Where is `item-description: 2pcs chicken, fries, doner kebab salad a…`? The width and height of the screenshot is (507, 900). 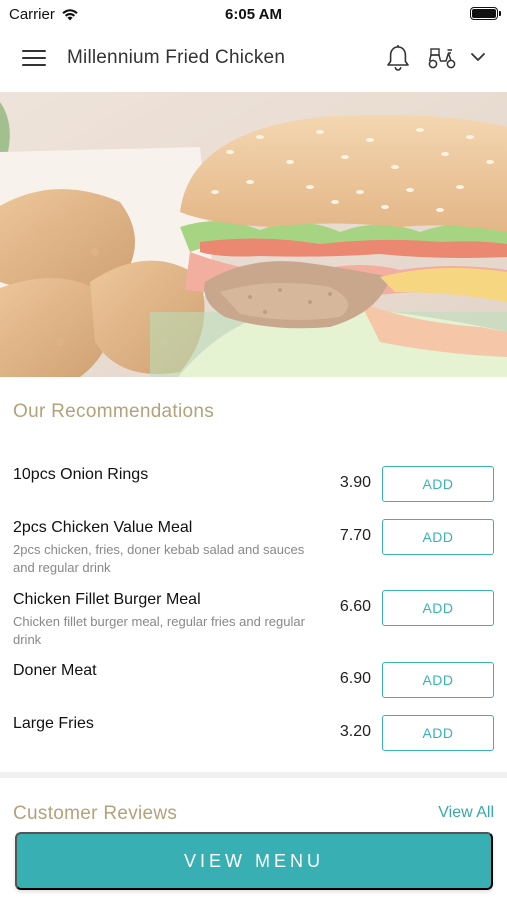
item-description: 2pcs chicken, fries, doner kebab salad a… is located at coordinates (159, 558).